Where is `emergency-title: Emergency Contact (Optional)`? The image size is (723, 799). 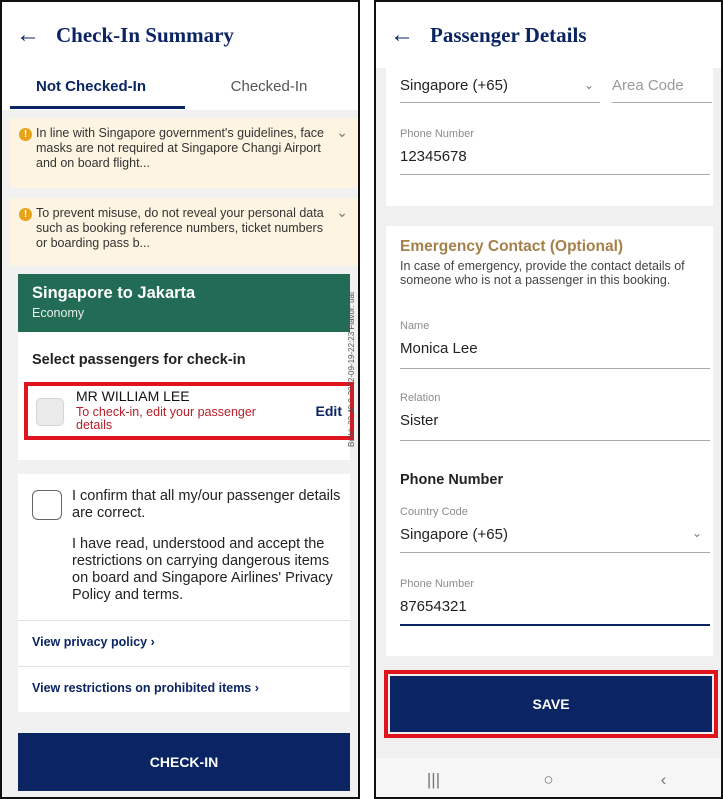
emergency-title: Emergency Contact (Optional) is located at coordinates (512, 246).